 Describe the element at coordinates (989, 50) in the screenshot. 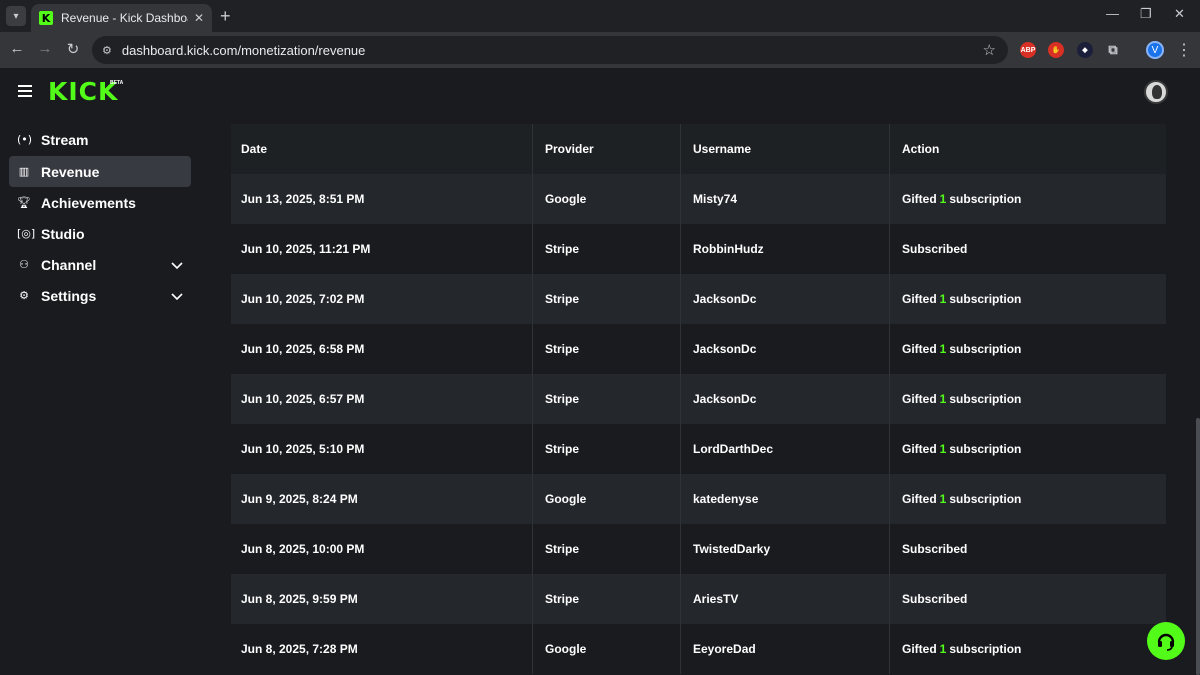

I see `bookmark-star-icon: ☆` at that location.